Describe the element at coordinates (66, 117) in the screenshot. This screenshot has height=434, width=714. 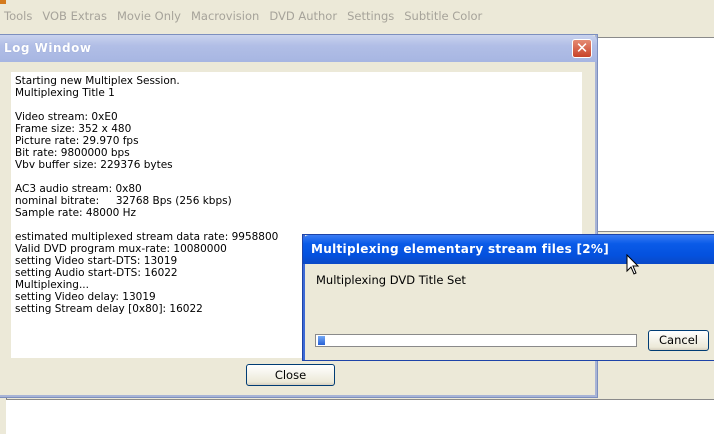
I see `log-line: Video stream: 0xE0` at that location.